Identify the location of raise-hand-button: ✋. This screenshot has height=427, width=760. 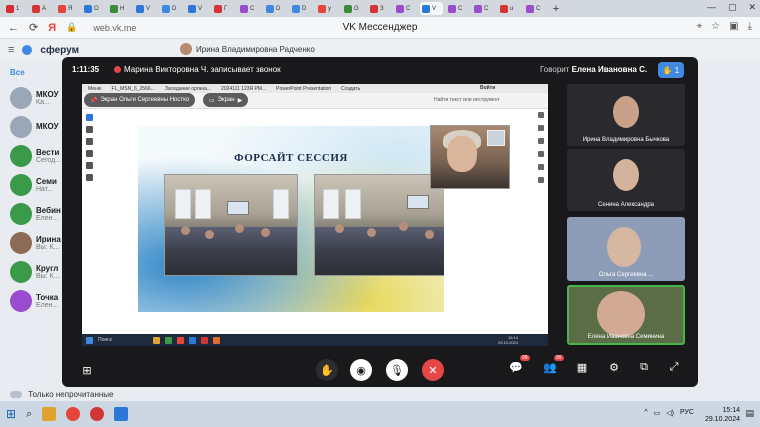
(327, 370).